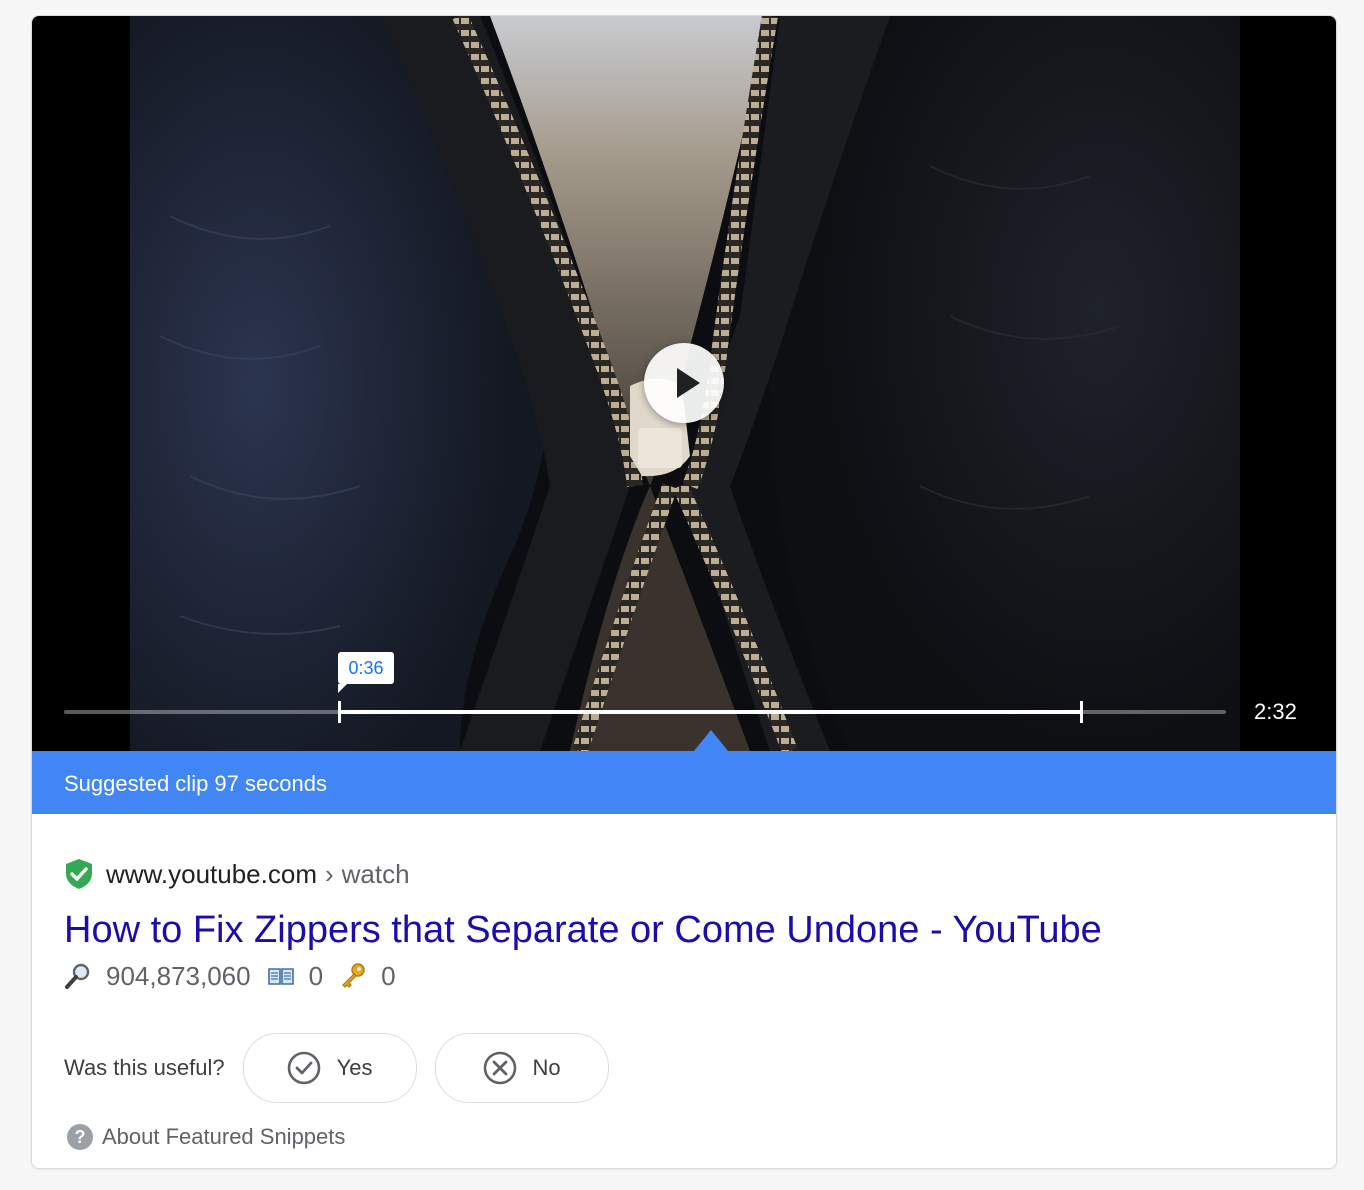 This screenshot has height=1190, width=1364. Describe the element at coordinates (499, 1068) in the screenshot. I see `x-circle-icon` at that location.